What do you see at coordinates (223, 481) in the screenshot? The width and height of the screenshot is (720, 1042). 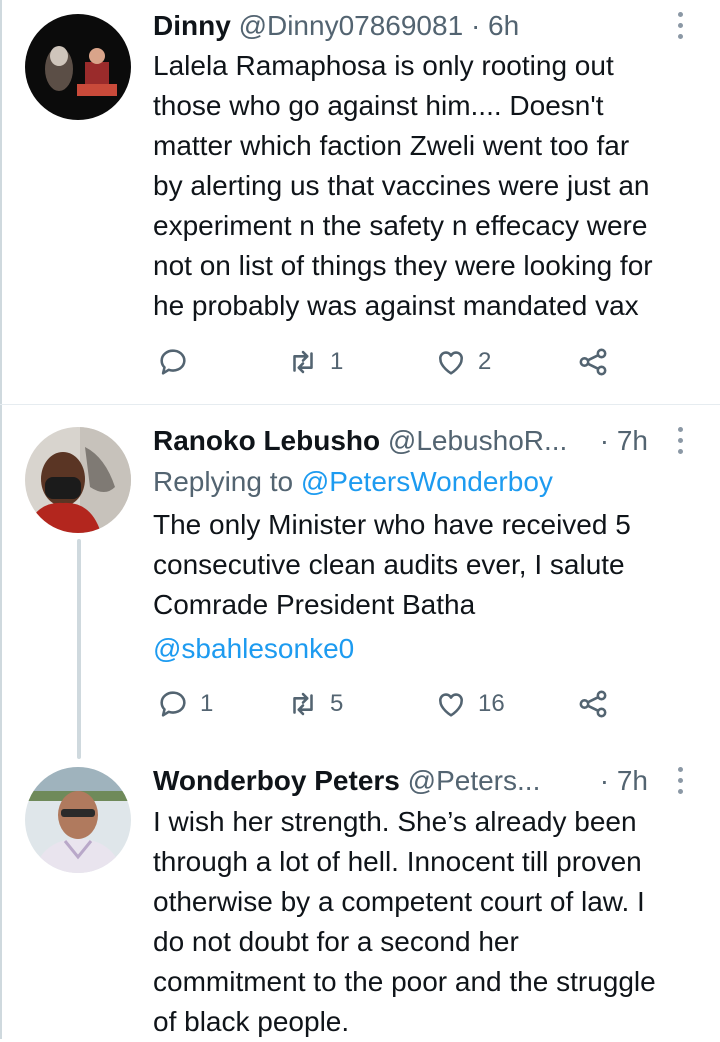 I see `replying-to-label: Replying to` at bounding box center [223, 481].